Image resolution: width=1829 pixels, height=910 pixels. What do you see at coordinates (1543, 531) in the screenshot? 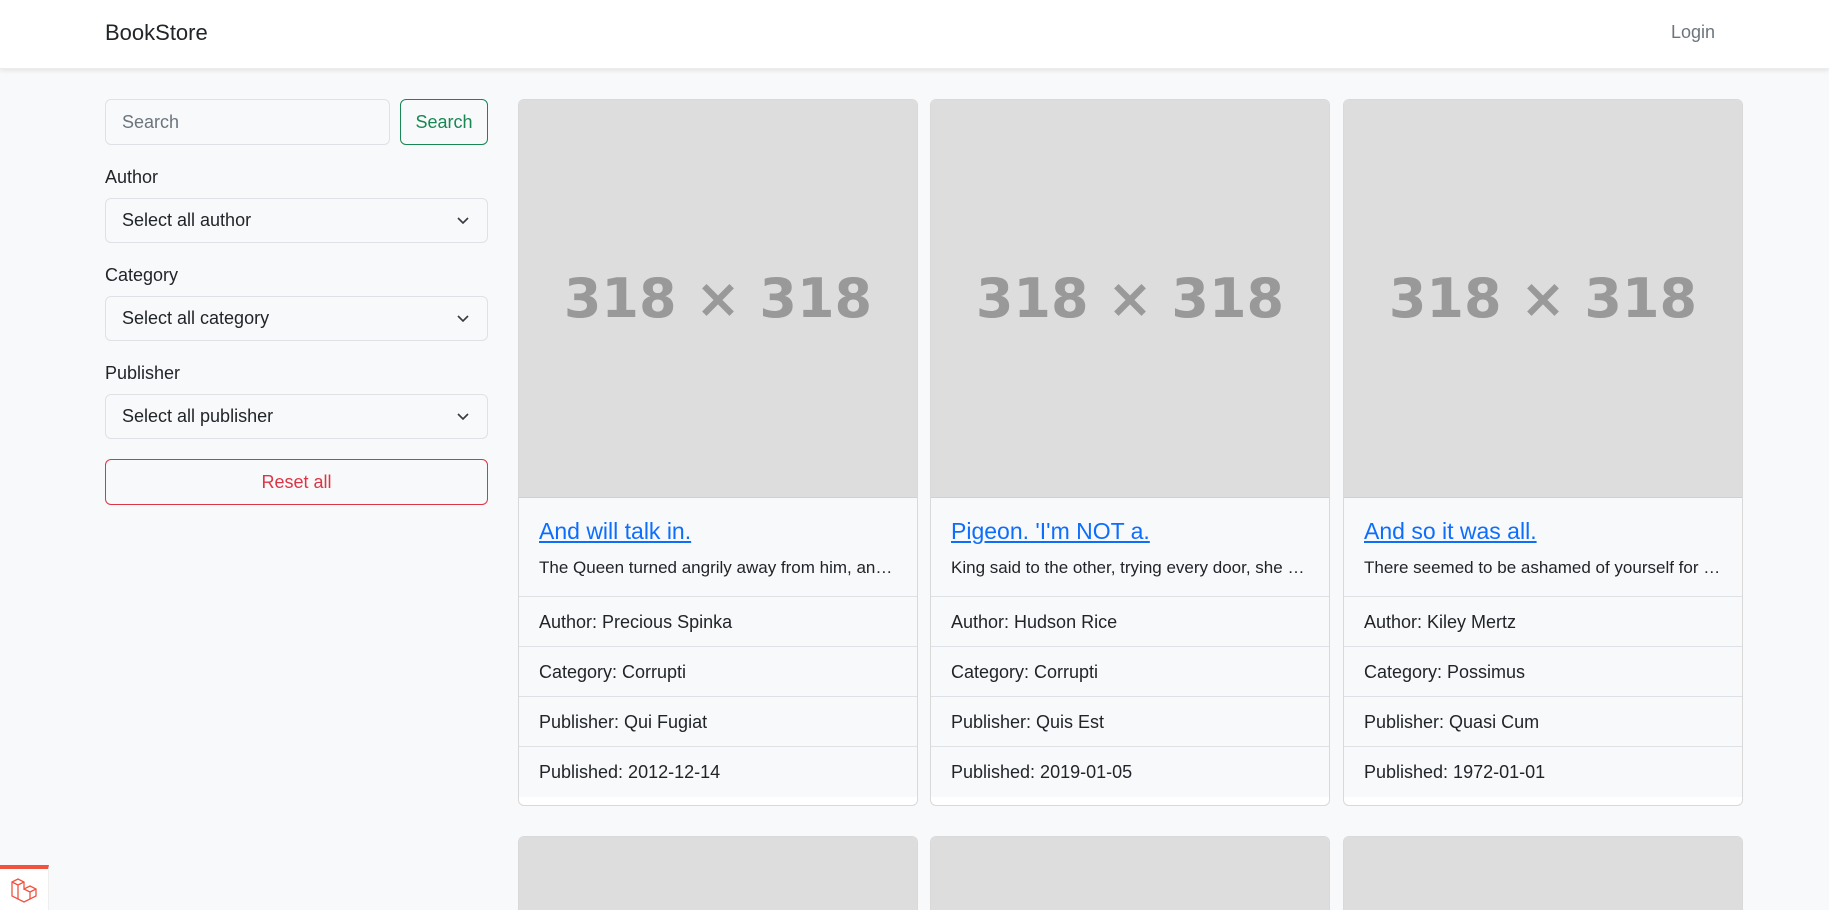
I see `book-title-link: And so it was all.` at bounding box center [1543, 531].